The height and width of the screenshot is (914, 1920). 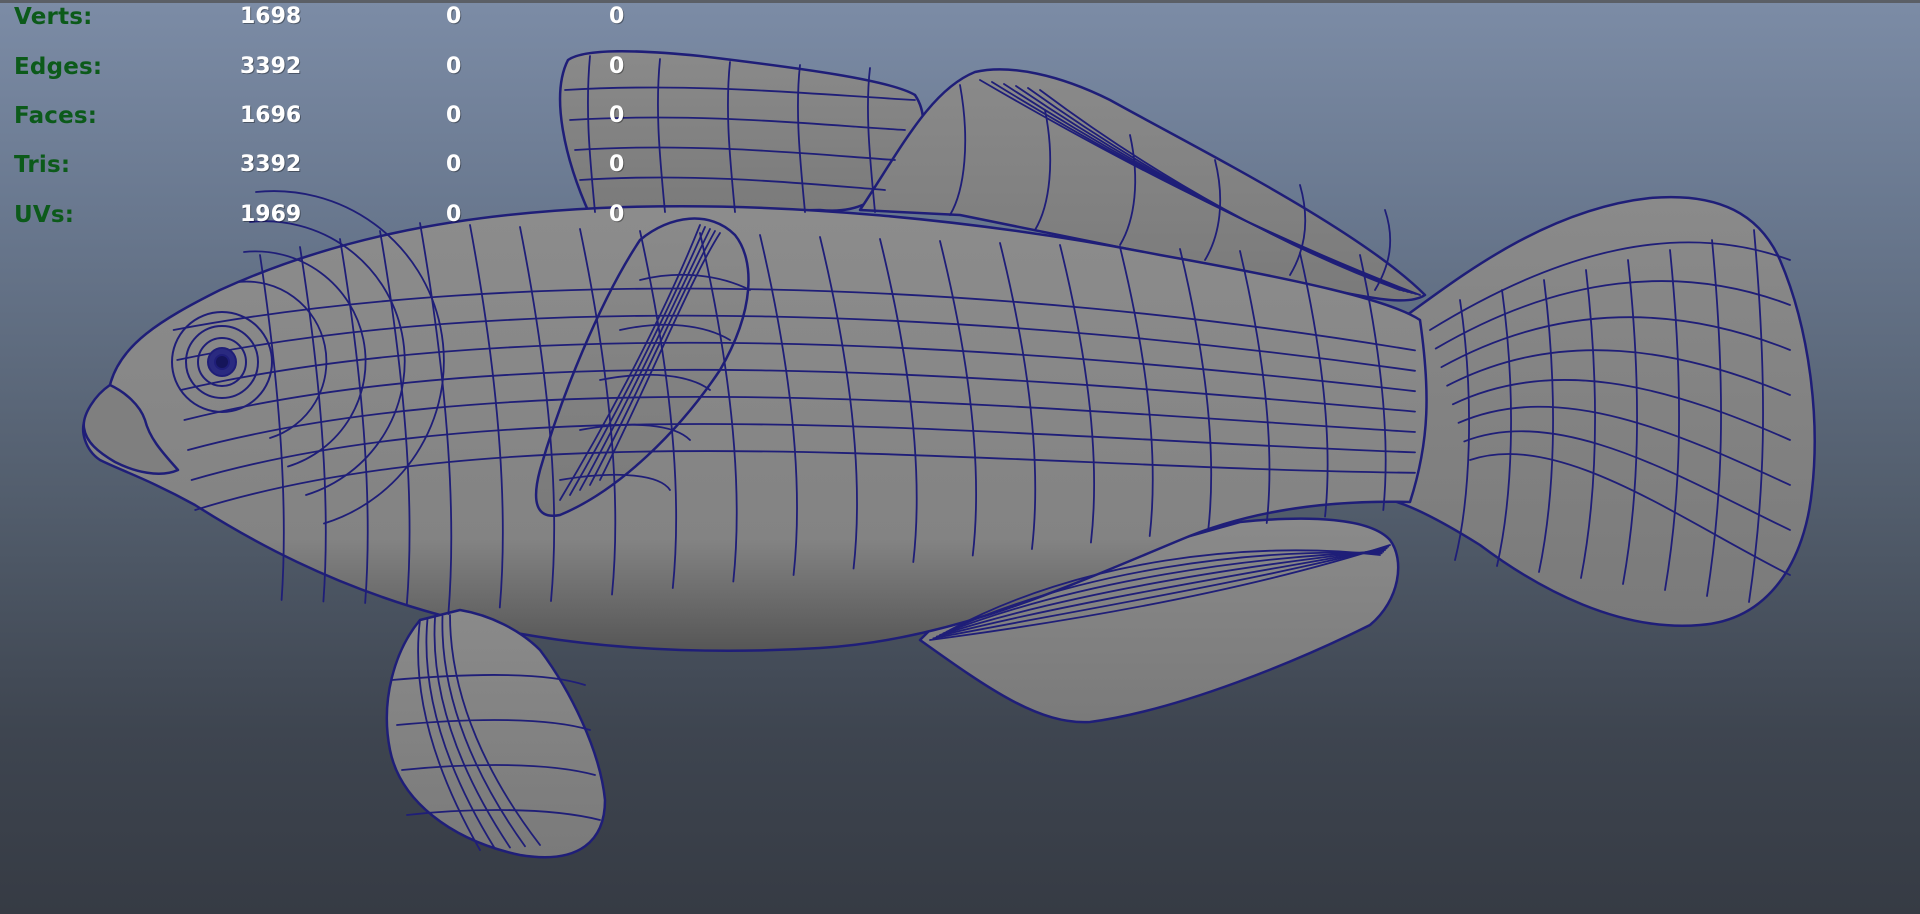 What do you see at coordinates (330, 167) in the screenshot?
I see `hud-row-tris: Tris: 3392 0 0` at bounding box center [330, 167].